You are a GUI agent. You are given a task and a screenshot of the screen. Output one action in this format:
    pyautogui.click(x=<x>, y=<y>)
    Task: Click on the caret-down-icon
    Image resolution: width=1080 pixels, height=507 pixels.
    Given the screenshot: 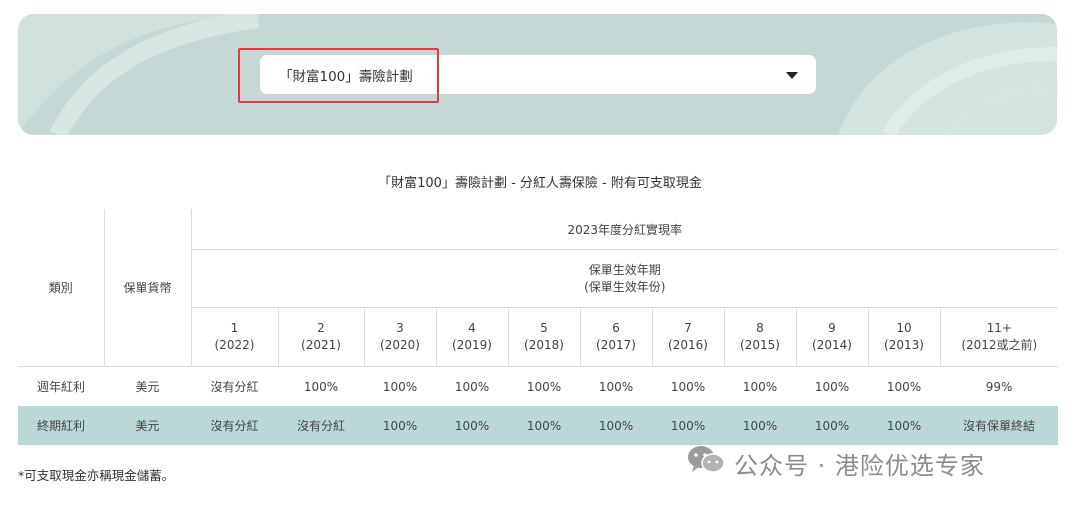 What is the action you would take?
    pyautogui.click(x=792, y=75)
    